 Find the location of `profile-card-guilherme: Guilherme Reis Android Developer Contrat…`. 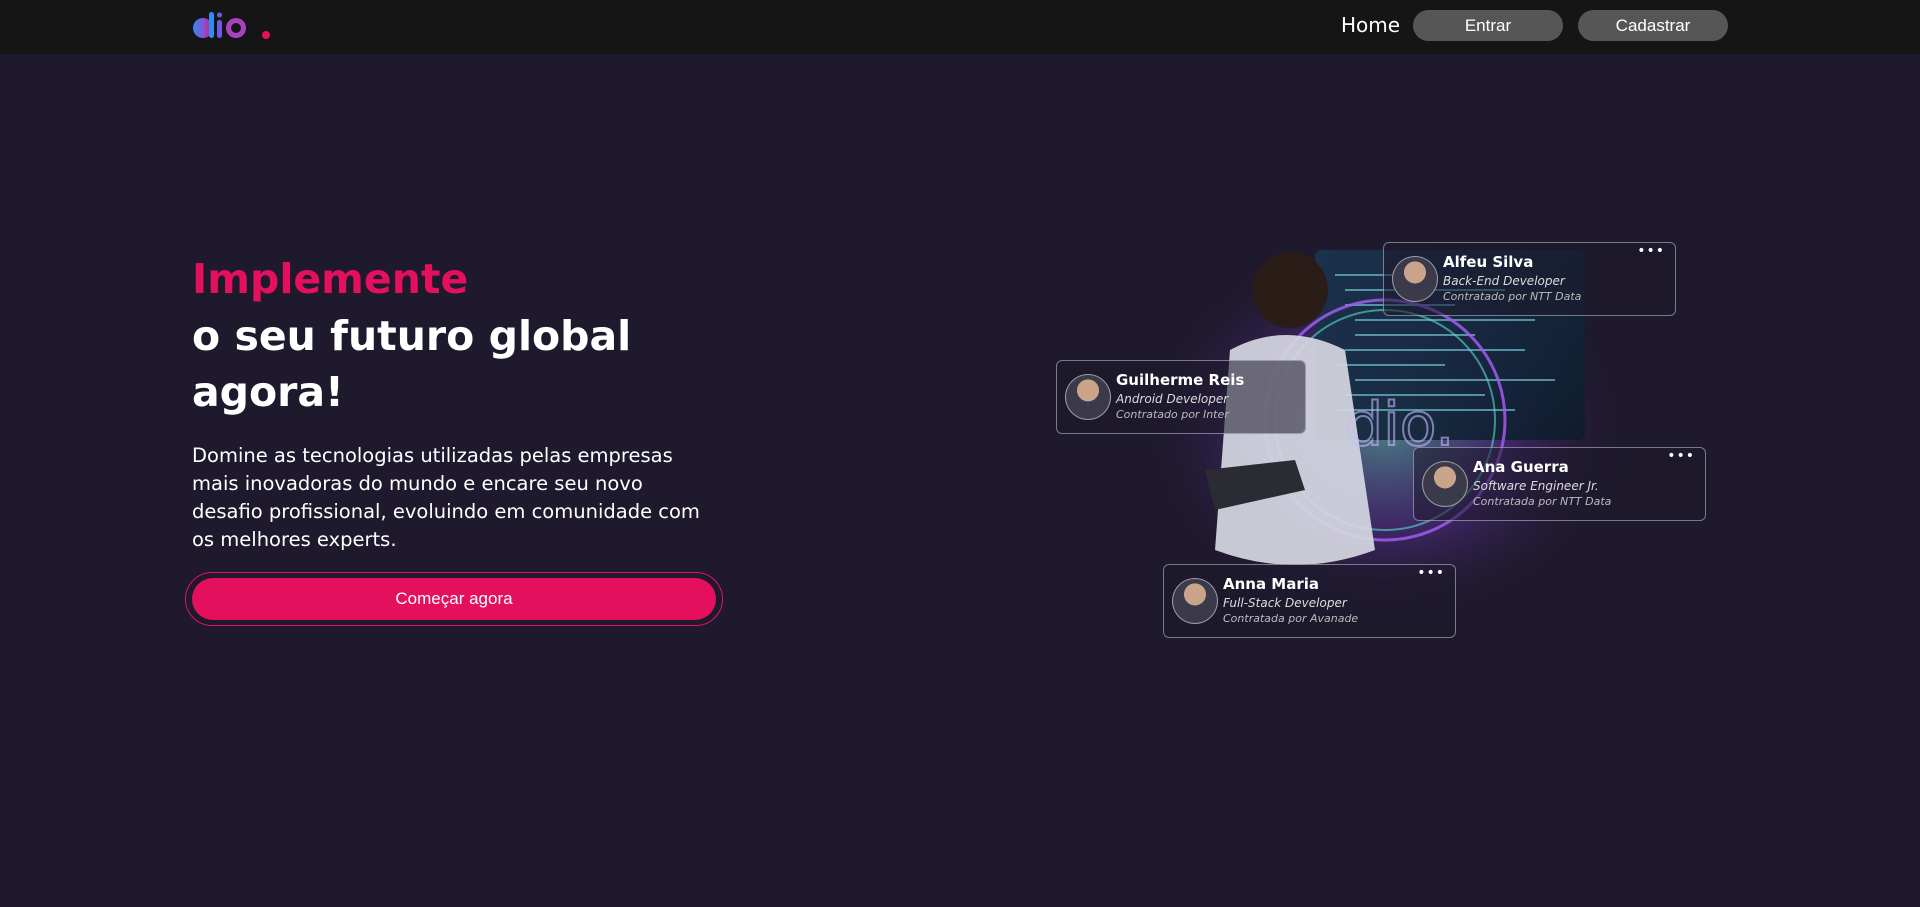

profile-card-guilherme: Guilherme Reis Android Developer Contrat… is located at coordinates (1181, 397).